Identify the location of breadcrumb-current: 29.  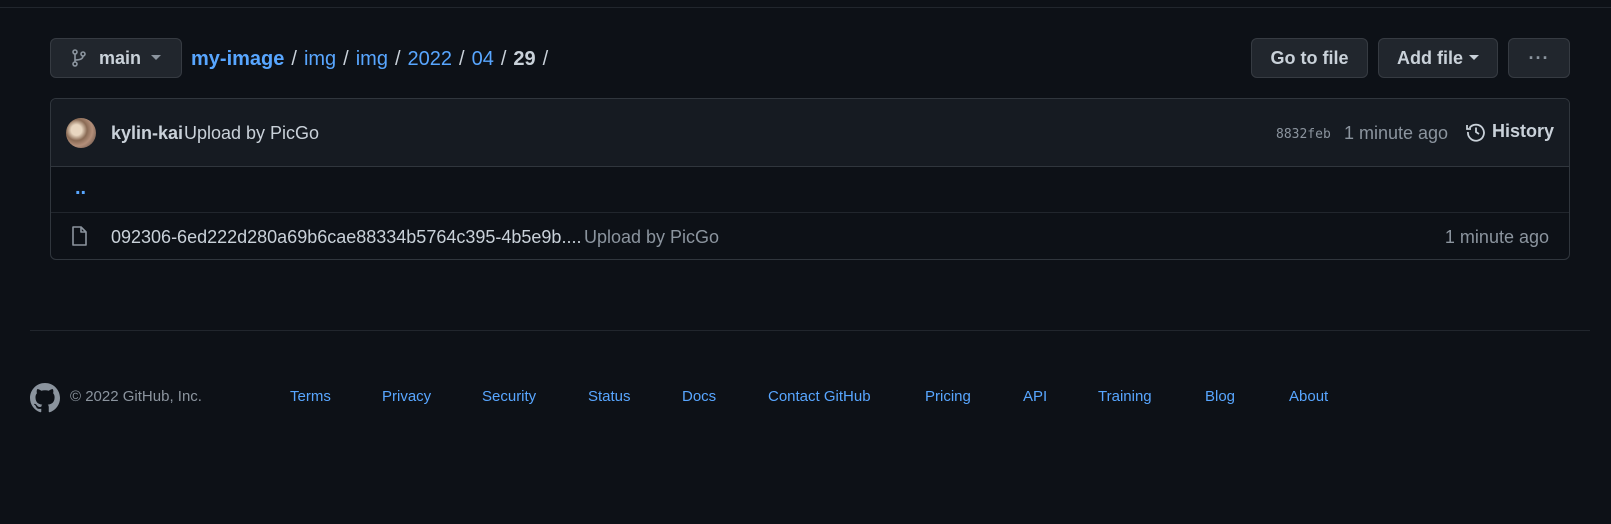
(524, 58).